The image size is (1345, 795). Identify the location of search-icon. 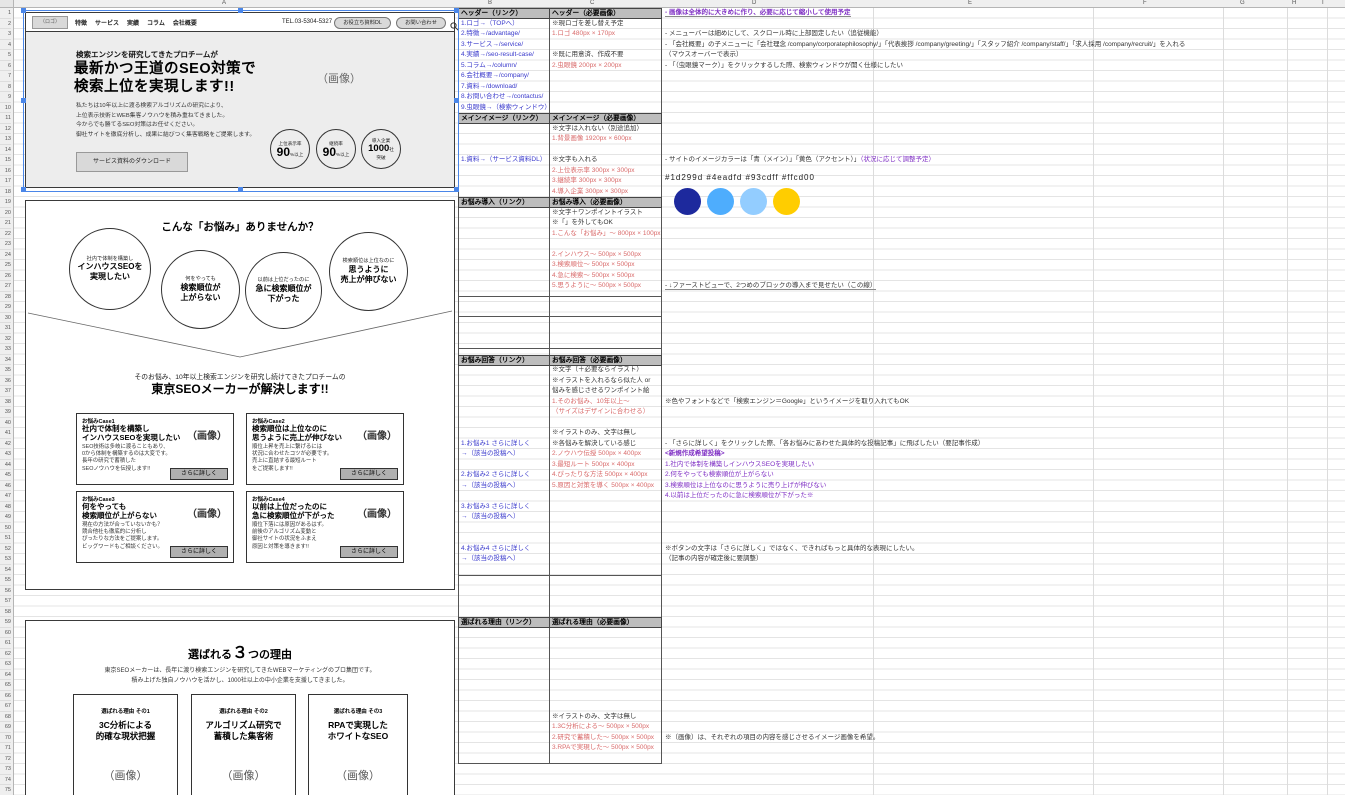
(454, 27).